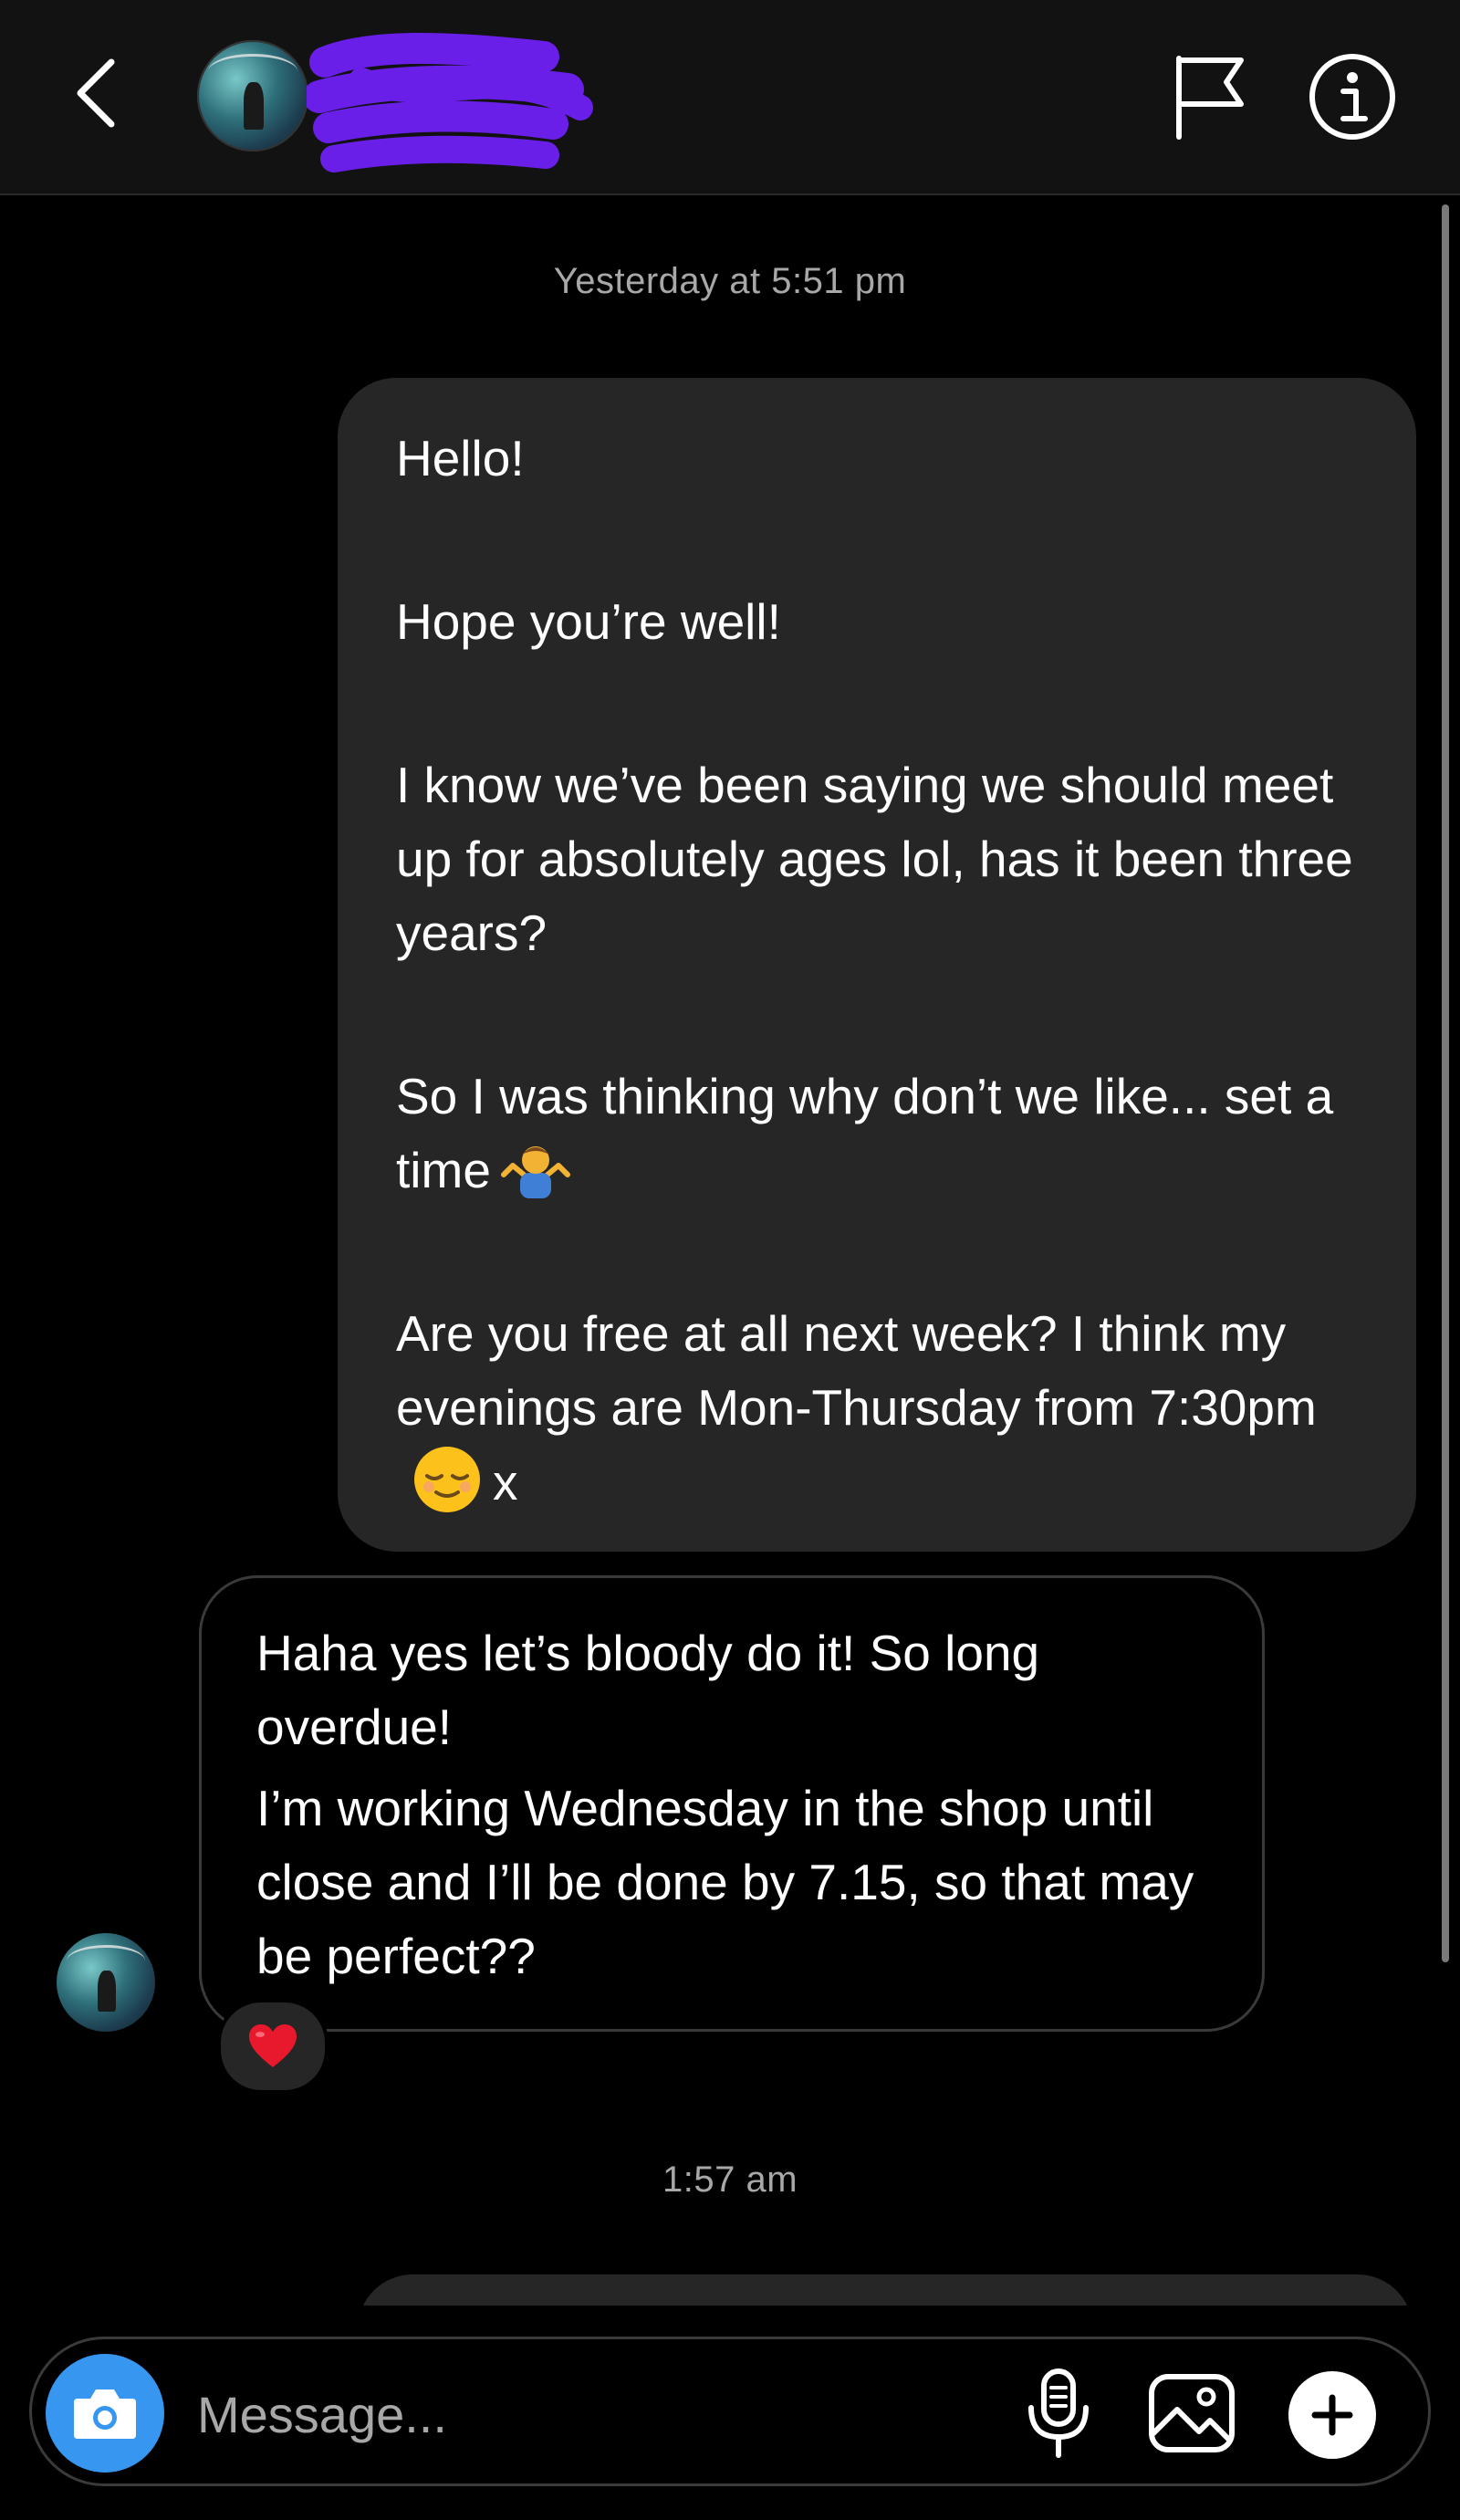 The image size is (1460, 2520). I want to click on chevron-left-icon, so click(96, 93).